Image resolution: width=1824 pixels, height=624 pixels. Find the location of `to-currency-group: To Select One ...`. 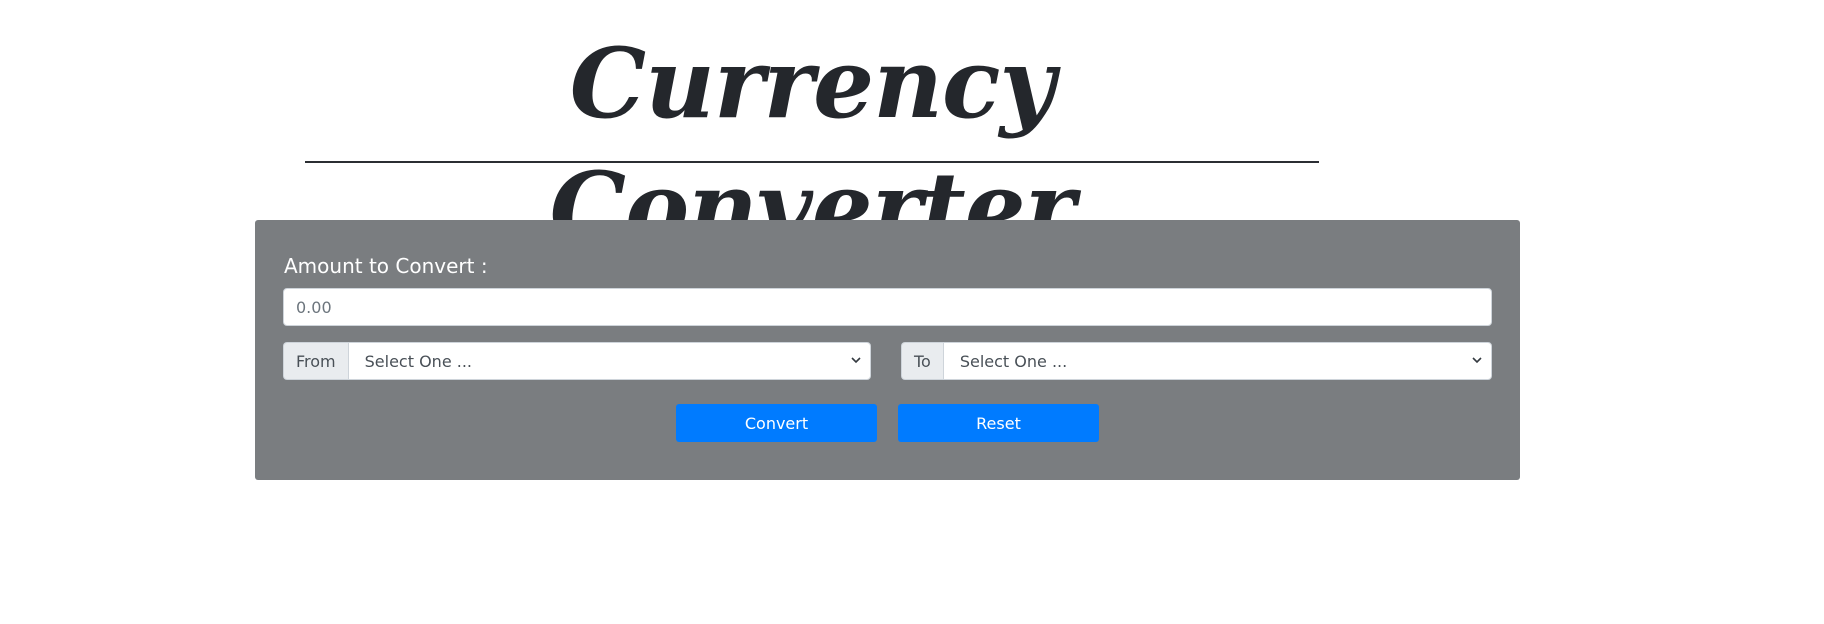

to-currency-group: To Select One ... is located at coordinates (1196, 361).